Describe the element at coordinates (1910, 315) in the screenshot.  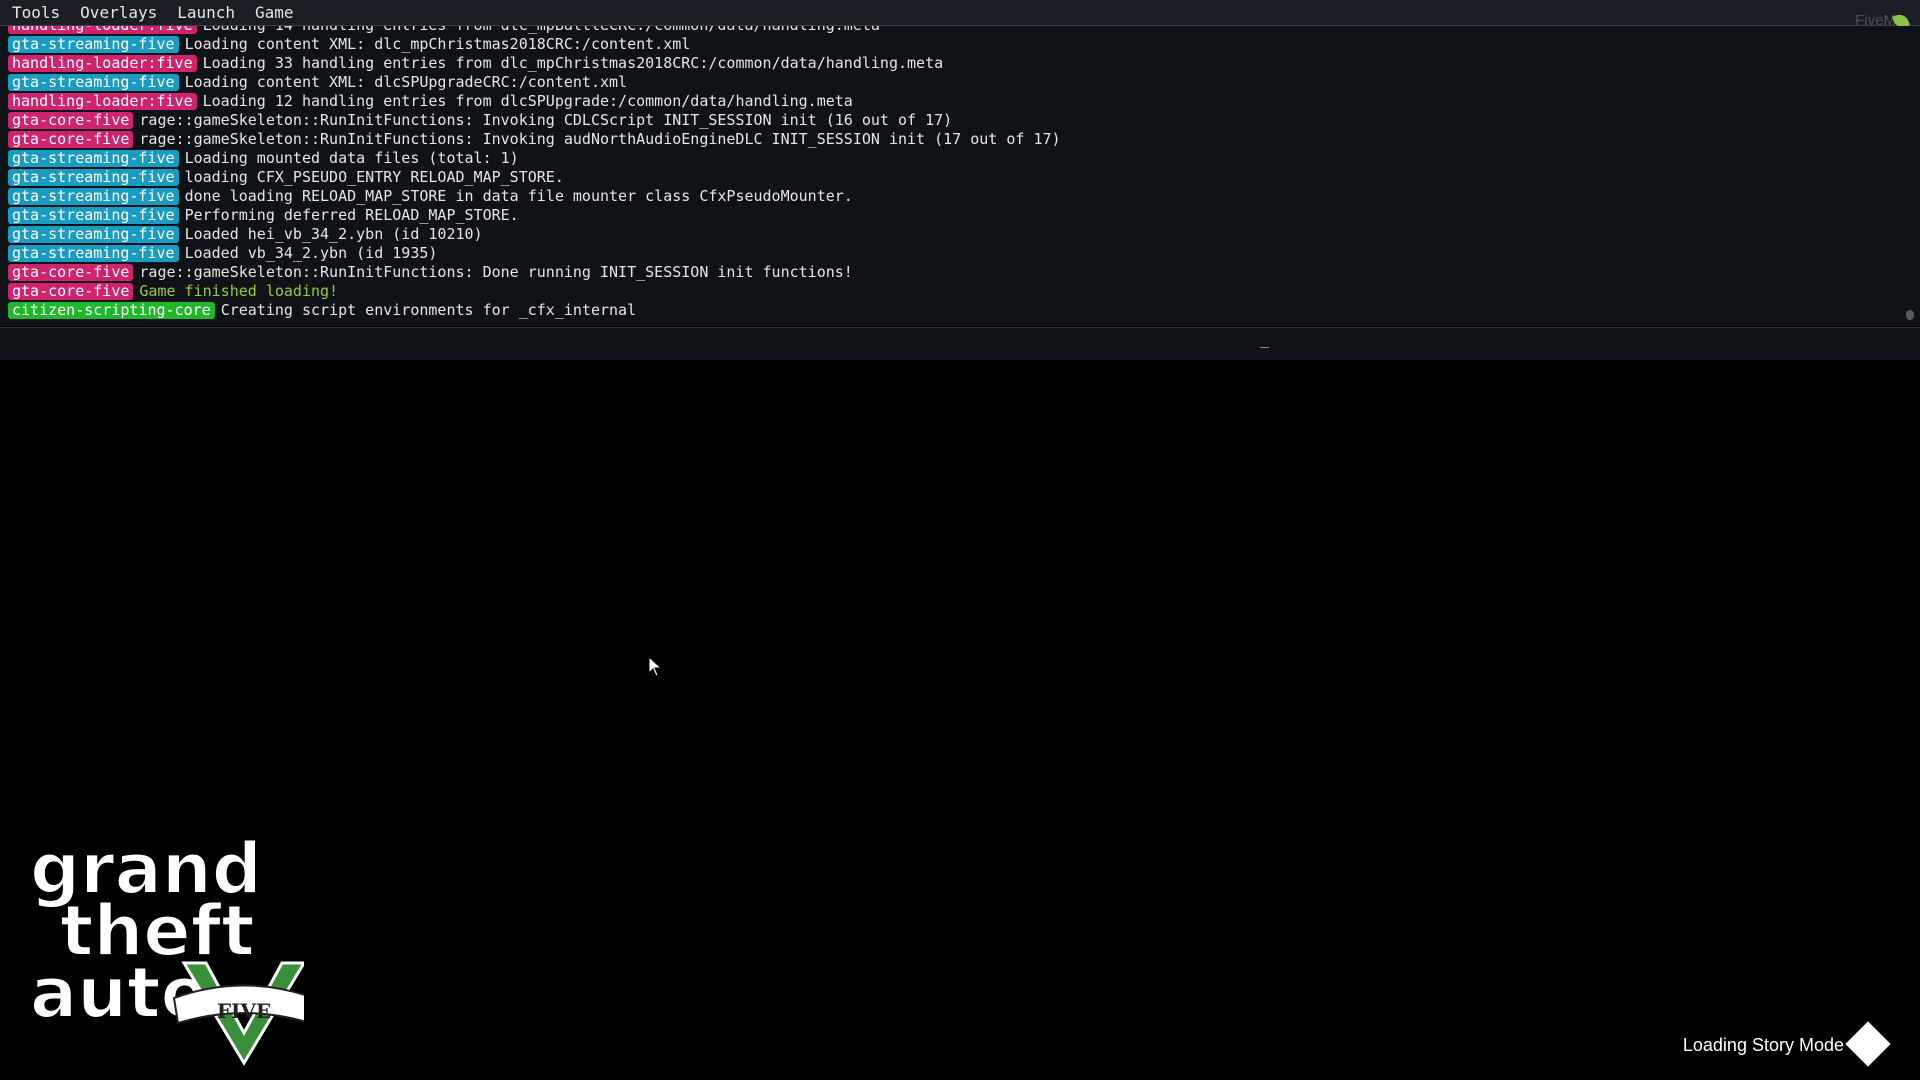
I see `console-scrollbar` at that location.